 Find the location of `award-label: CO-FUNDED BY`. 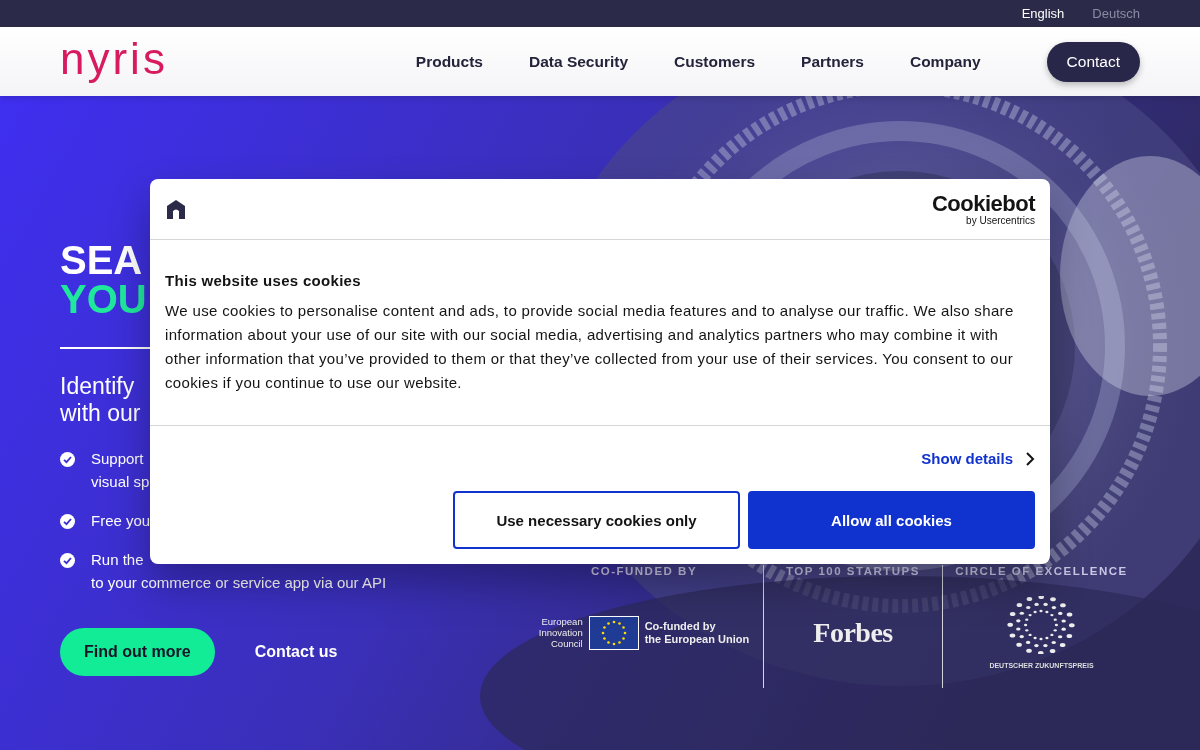

award-label: CO-FUNDED BY is located at coordinates (644, 571).